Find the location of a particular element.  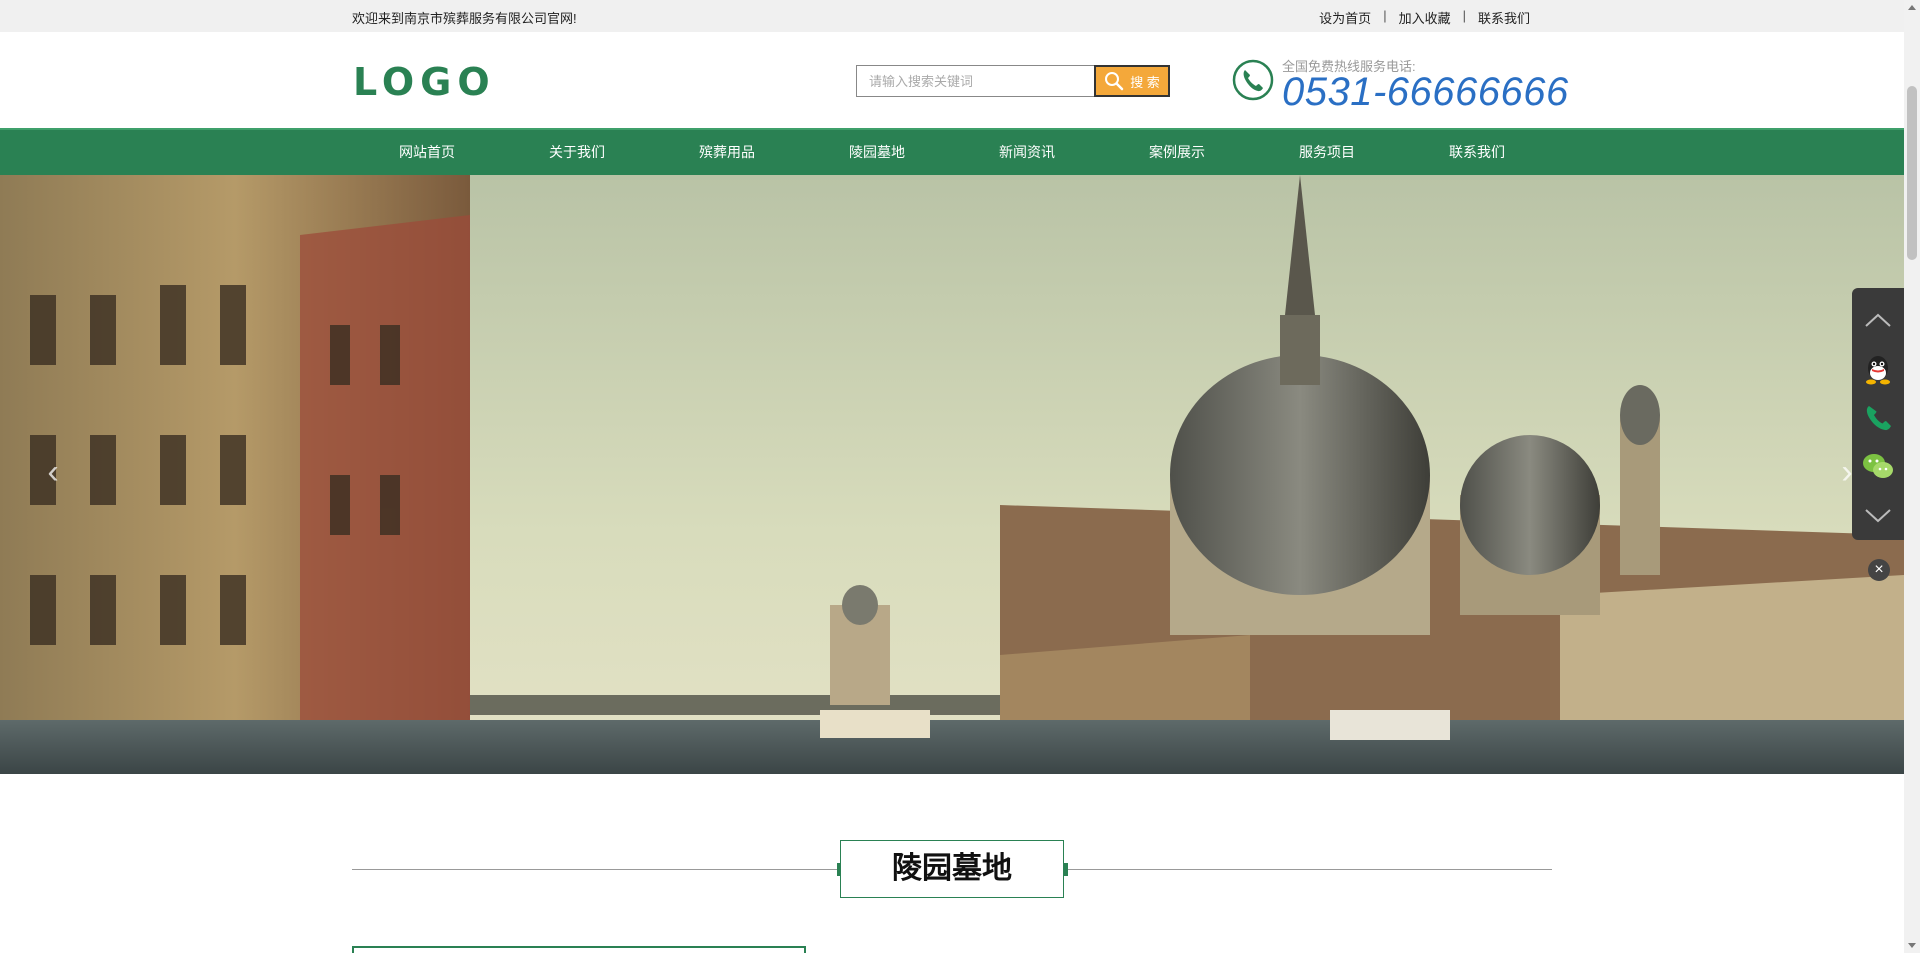

scroll-bottom-button is located at coordinates (1878, 516).